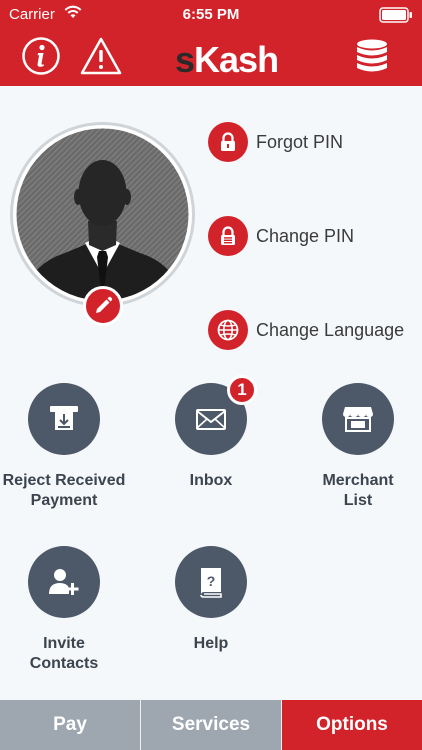 The height and width of the screenshot is (750, 422). I want to click on inbox-tile: 1 Inbox, so click(211, 433).